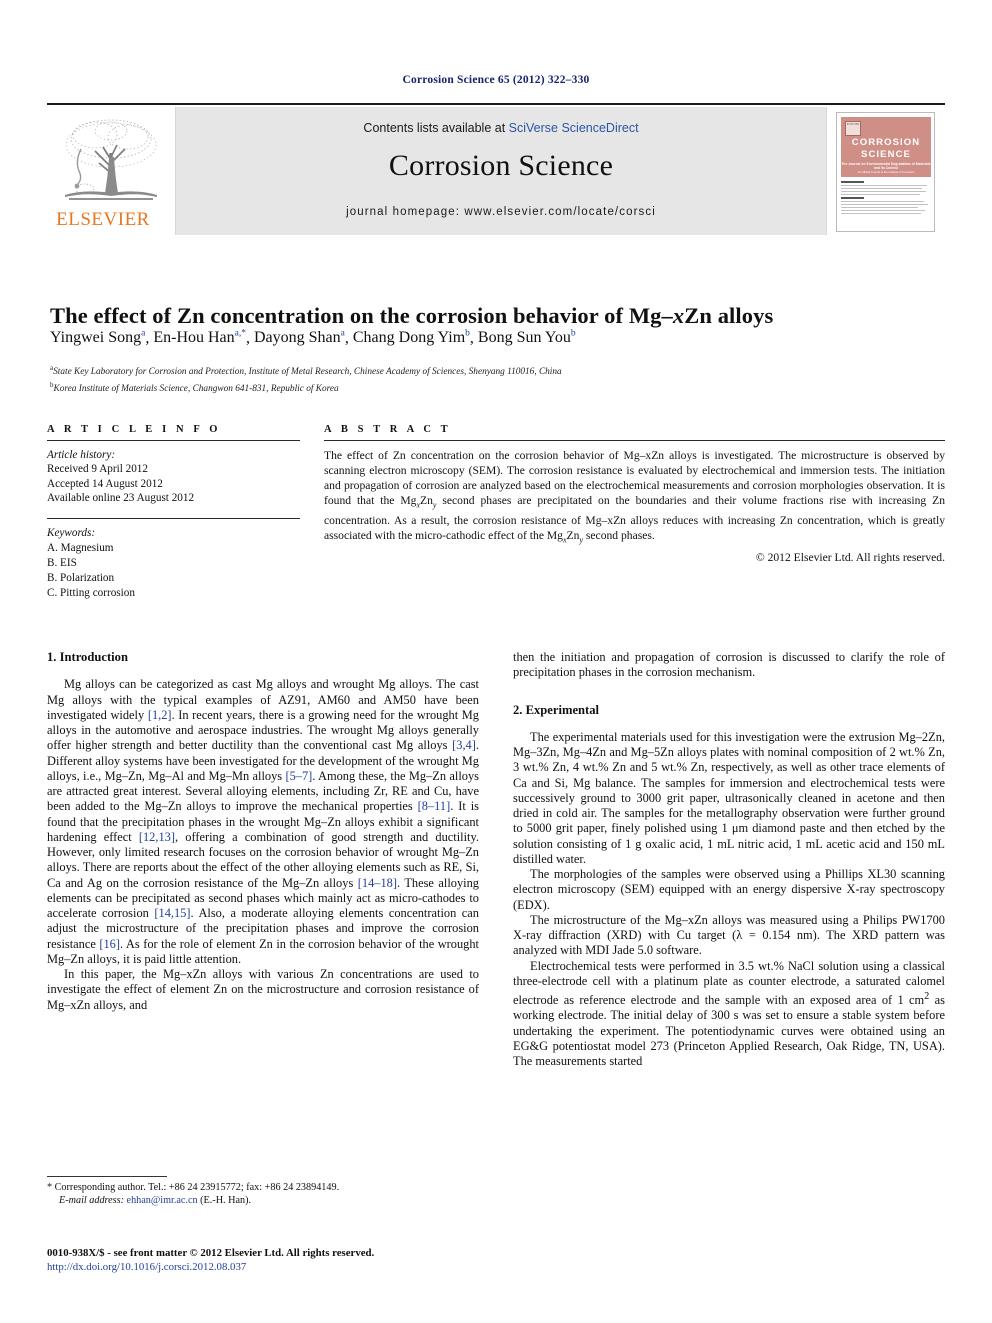 The width and height of the screenshot is (992, 1323). What do you see at coordinates (853, 128) in the screenshot?
I see `cover-publisher-badge: ELSEVIER` at bounding box center [853, 128].